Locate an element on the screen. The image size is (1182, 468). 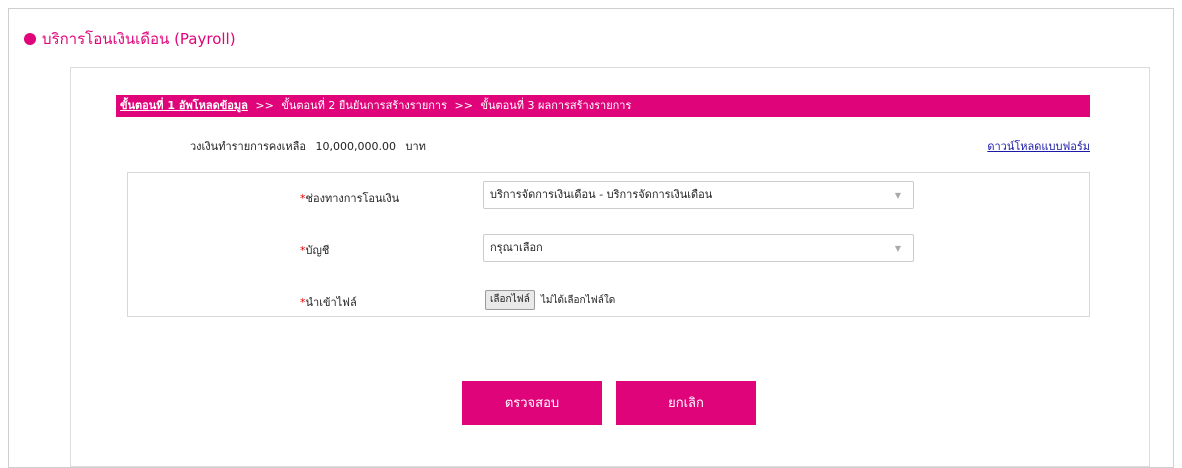
account-label-text: บัญชี is located at coordinates (317, 250).